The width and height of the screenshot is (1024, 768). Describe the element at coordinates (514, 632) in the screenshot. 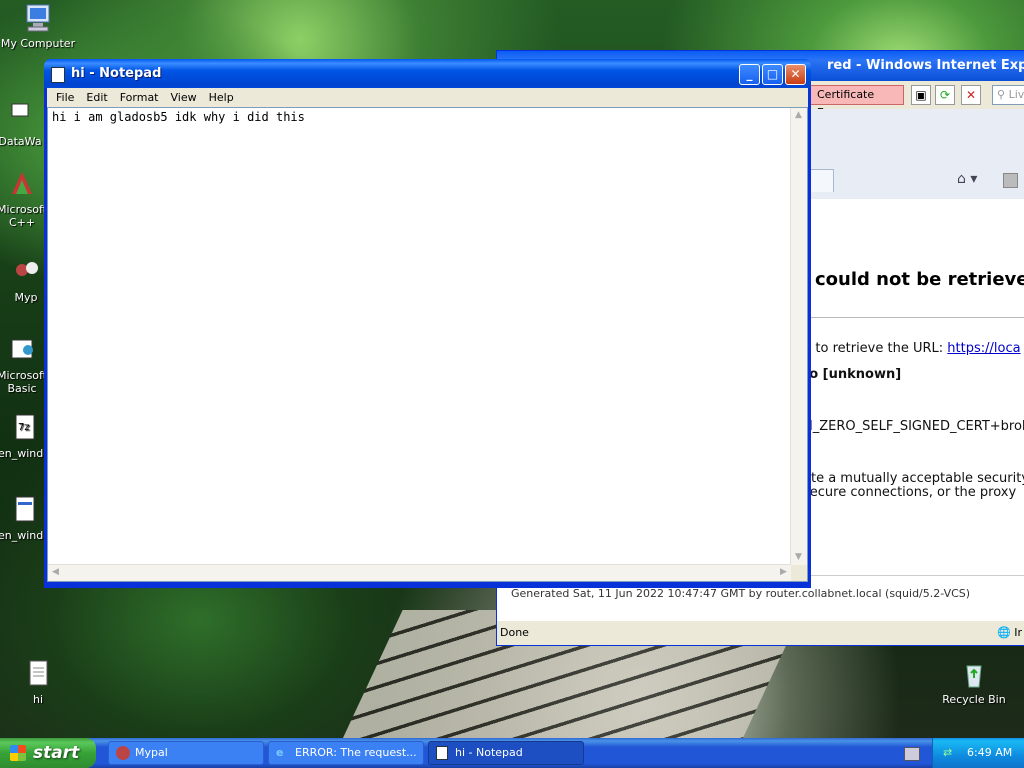

I see `status-text: Done` at that location.